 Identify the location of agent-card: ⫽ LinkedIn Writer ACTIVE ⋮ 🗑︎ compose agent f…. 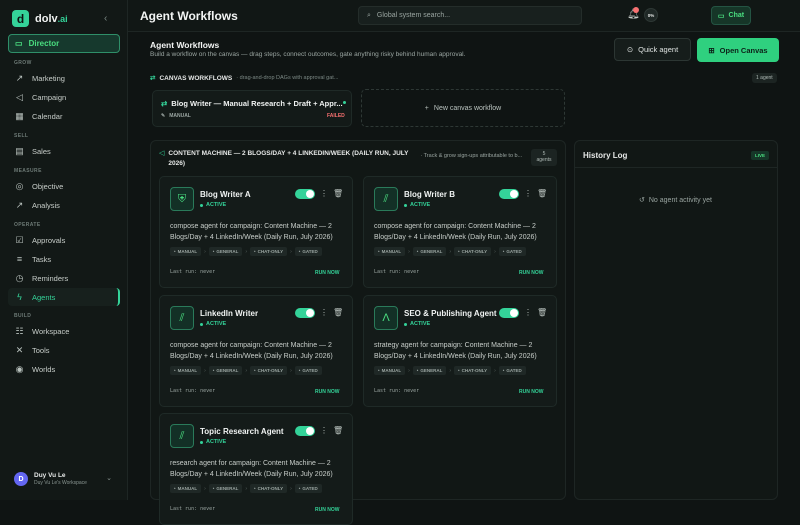
(256, 351).